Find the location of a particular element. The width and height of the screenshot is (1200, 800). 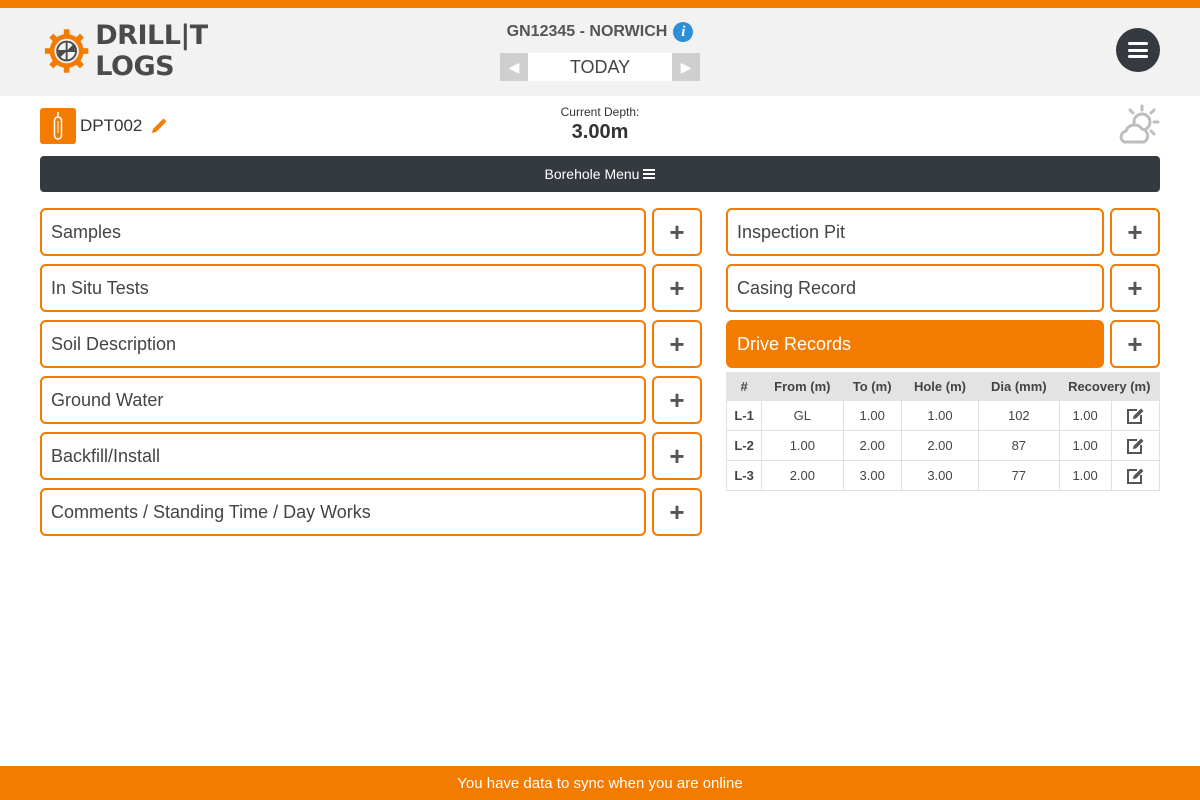

menu-item-in-situ-tests: In Situ Tests + is located at coordinates (371, 288).